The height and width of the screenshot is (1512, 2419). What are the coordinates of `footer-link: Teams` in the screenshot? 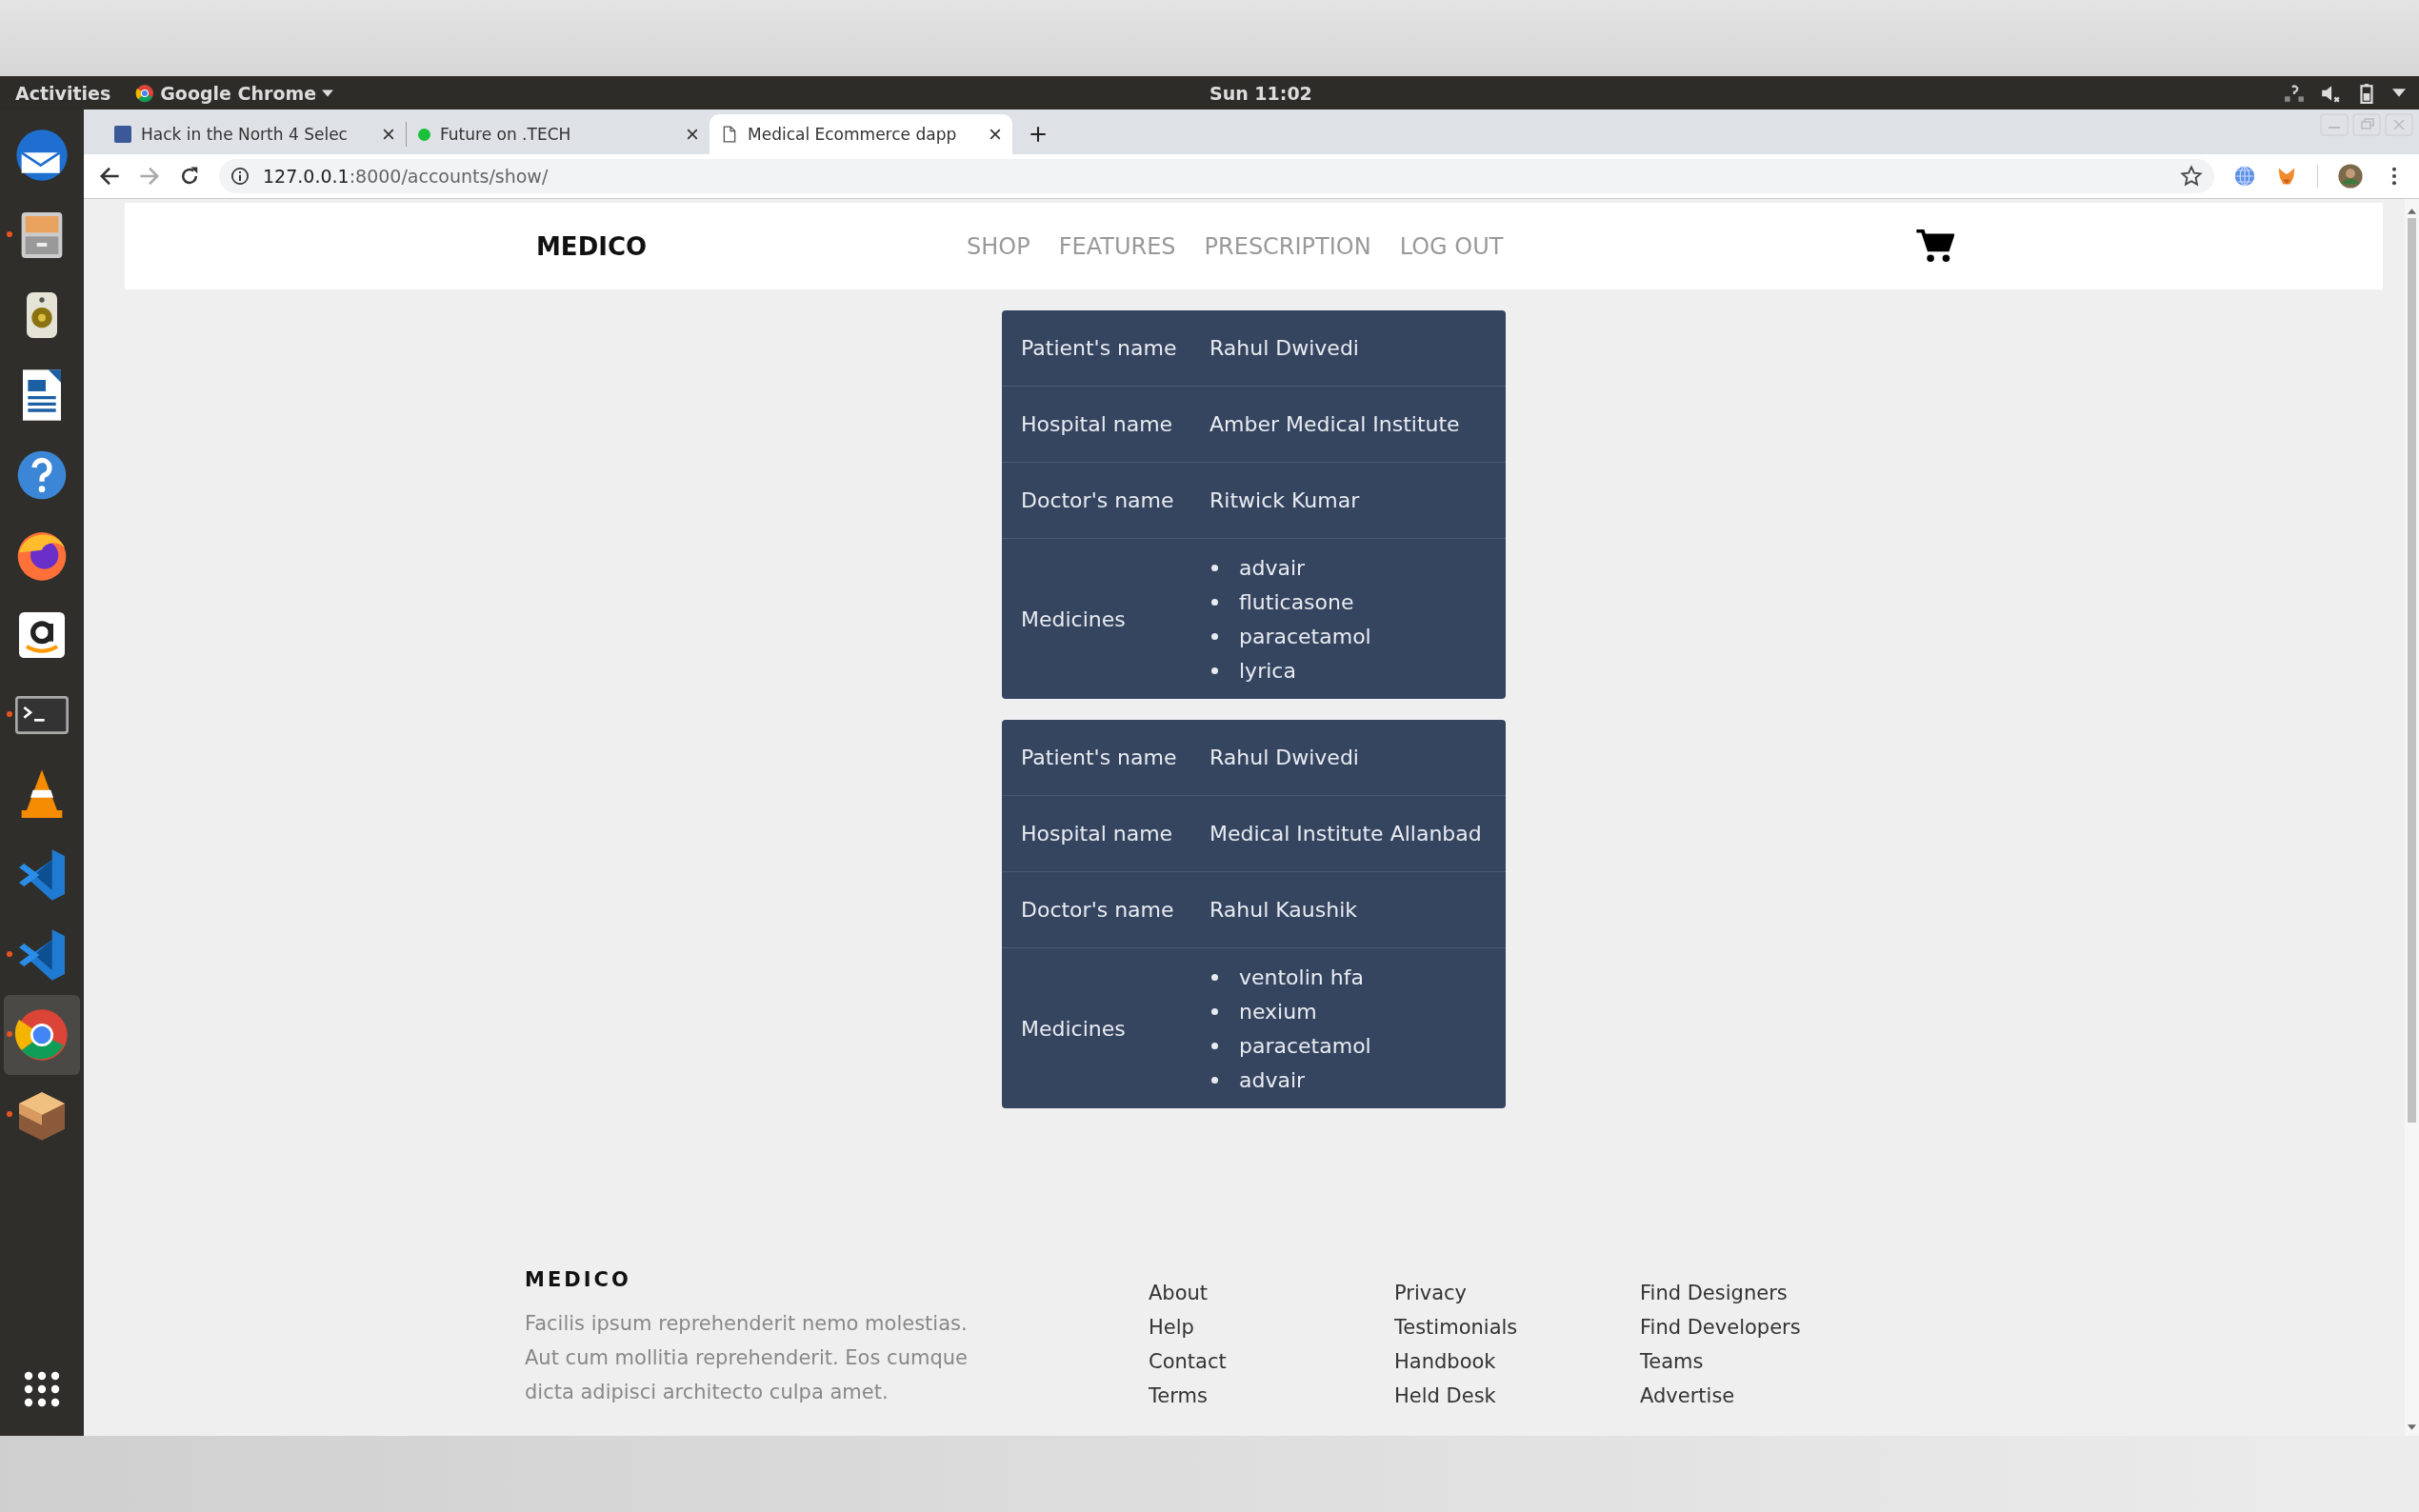 It's located at (1672, 1361).